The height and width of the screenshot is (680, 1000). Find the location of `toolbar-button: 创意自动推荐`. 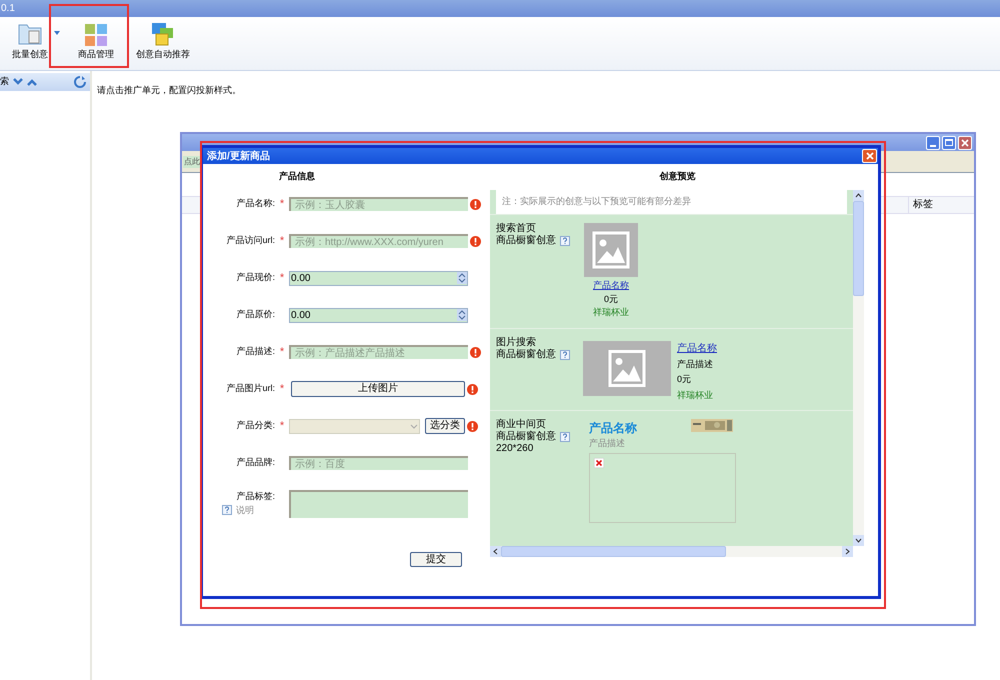

toolbar-button: 创意自动推荐 is located at coordinates (163, 41).